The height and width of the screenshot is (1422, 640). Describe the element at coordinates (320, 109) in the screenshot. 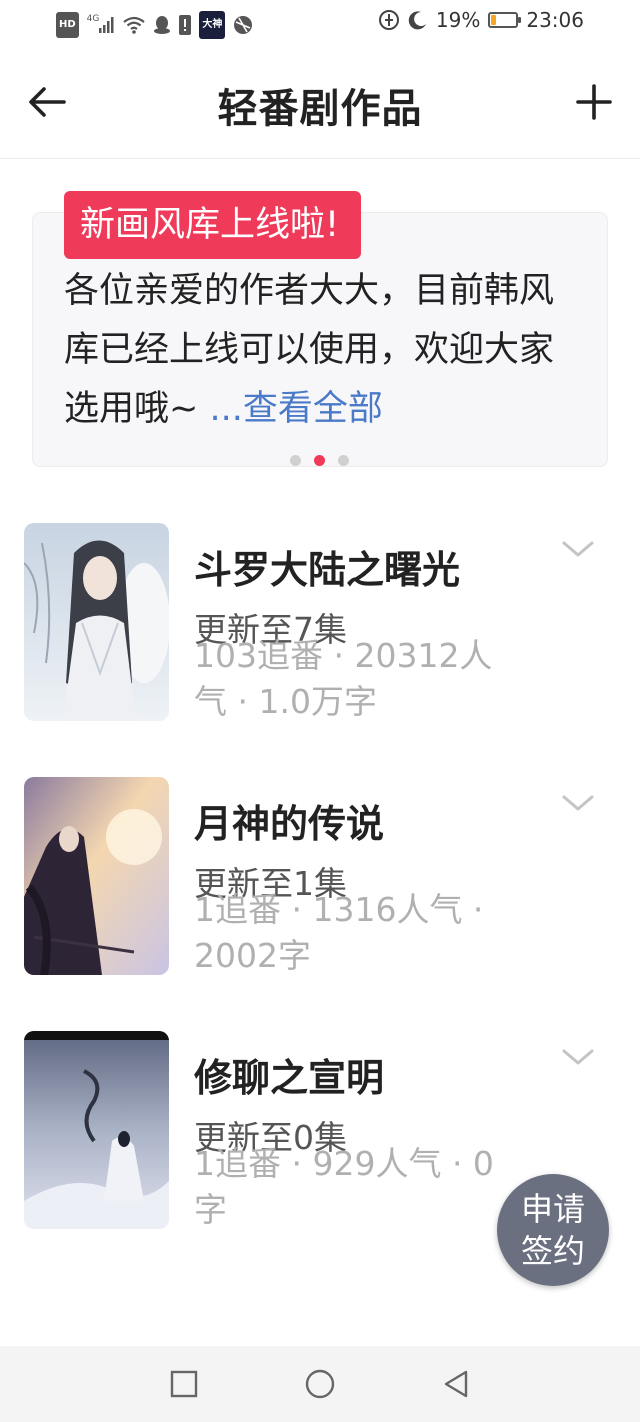

I see `page-title: 轻番剧作品` at that location.